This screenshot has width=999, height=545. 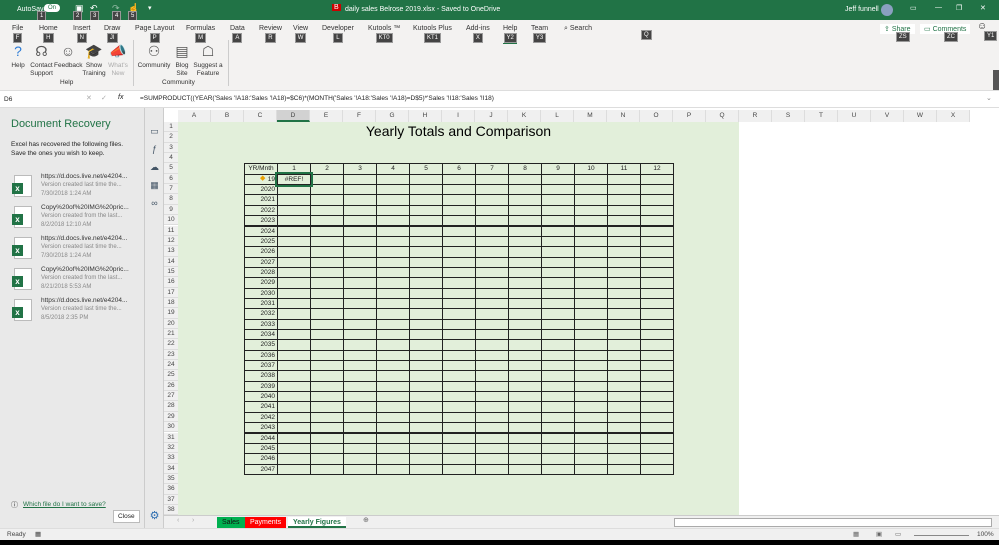 I want to click on column-header: B, so click(x=227, y=116).